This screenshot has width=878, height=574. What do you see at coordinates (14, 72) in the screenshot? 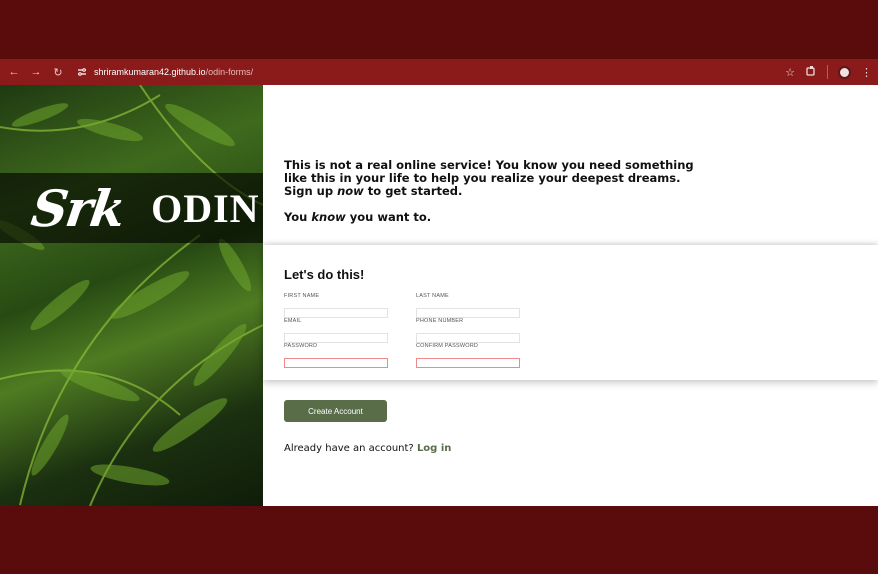
I see `back-icon: ←` at bounding box center [14, 72].